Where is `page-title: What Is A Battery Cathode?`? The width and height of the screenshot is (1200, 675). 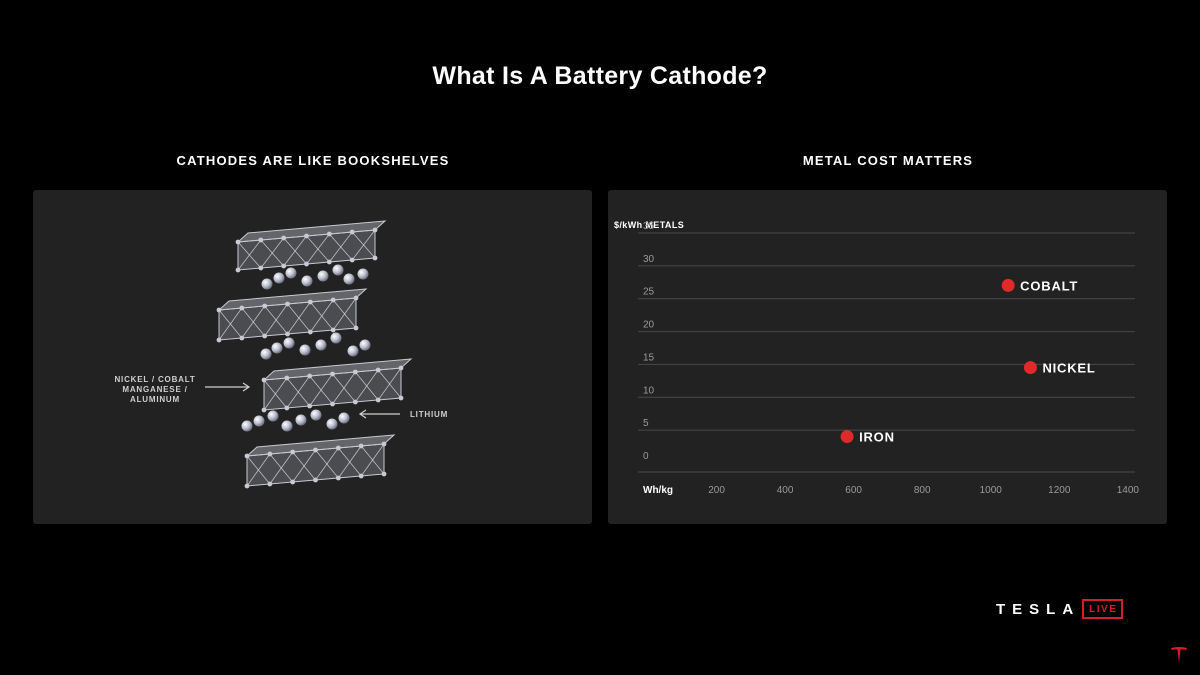 page-title: What Is A Battery Cathode? is located at coordinates (600, 76).